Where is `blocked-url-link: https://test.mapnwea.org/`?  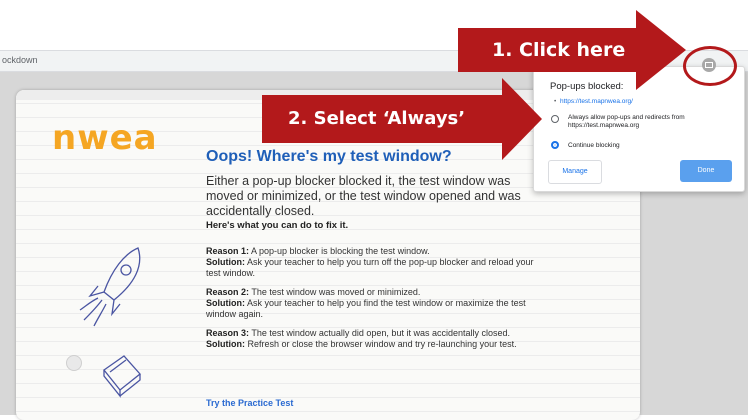
blocked-url-link: https://test.mapnwea.org/ is located at coordinates (596, 101).